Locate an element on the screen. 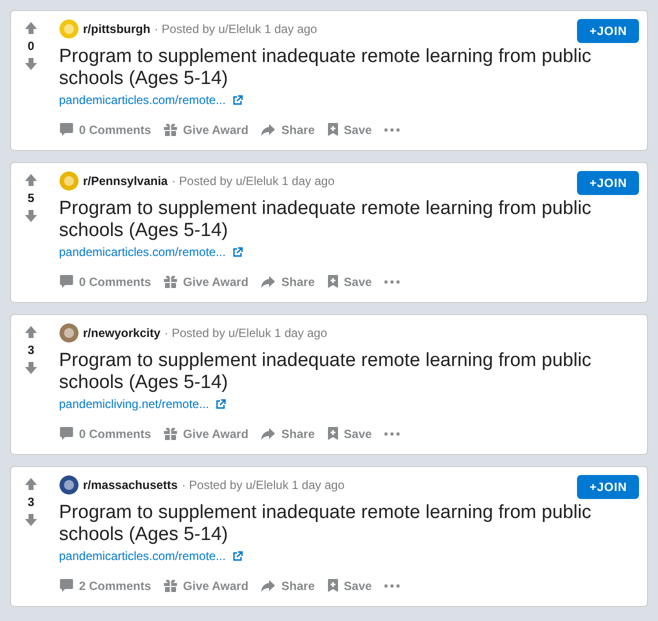 The height and width of the screenshot is (621, 658). vote-score: 5 is located at coordinates (31, 198).